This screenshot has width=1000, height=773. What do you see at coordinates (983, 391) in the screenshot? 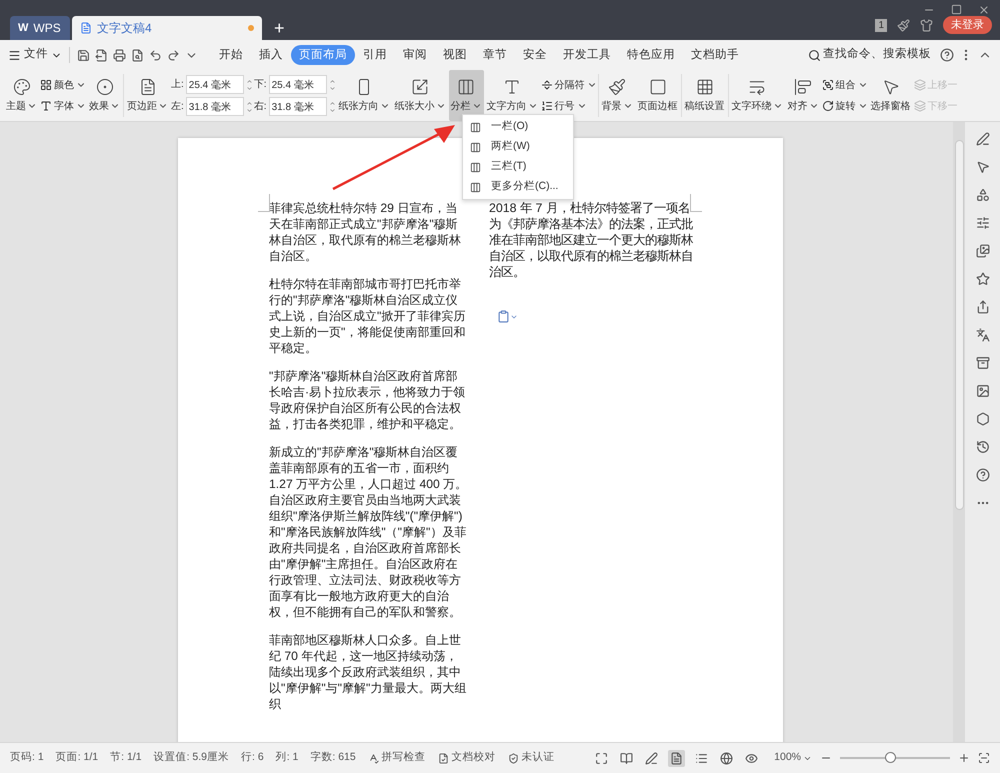
I see `image-icon` at bounding box center [983, 391].